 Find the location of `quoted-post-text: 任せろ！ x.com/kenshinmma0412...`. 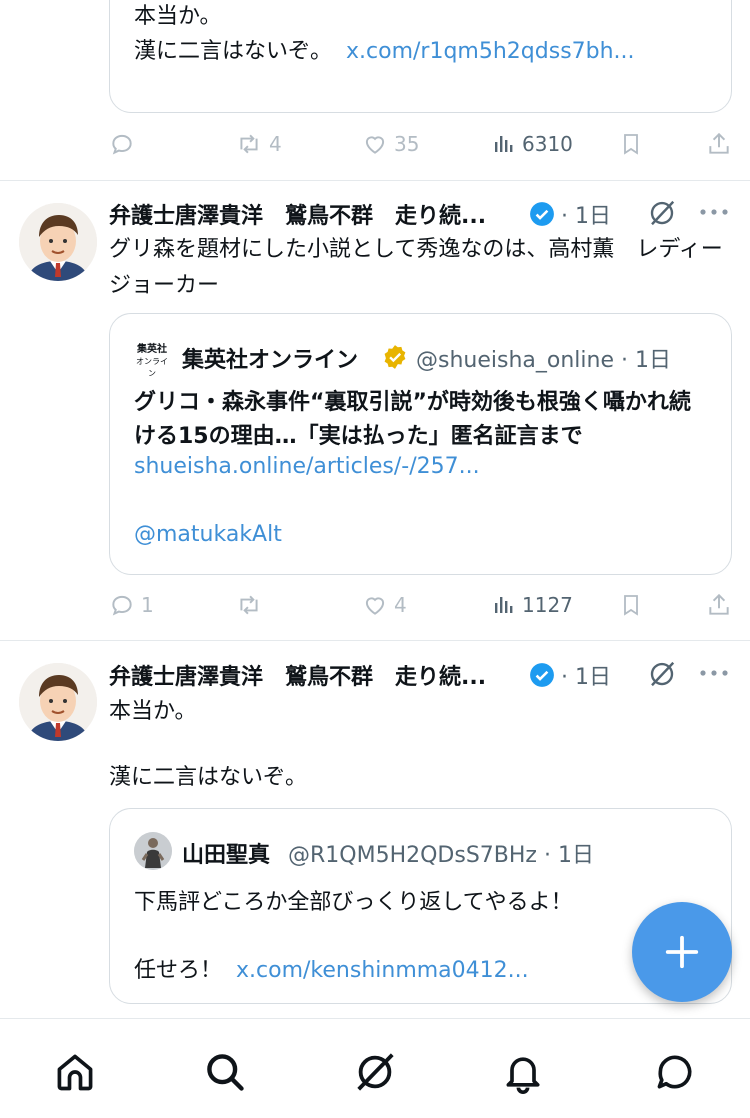

quoted-post-text: 任せろ！ x.com/kenshinmma0412... is located at coordinates (331, 970).